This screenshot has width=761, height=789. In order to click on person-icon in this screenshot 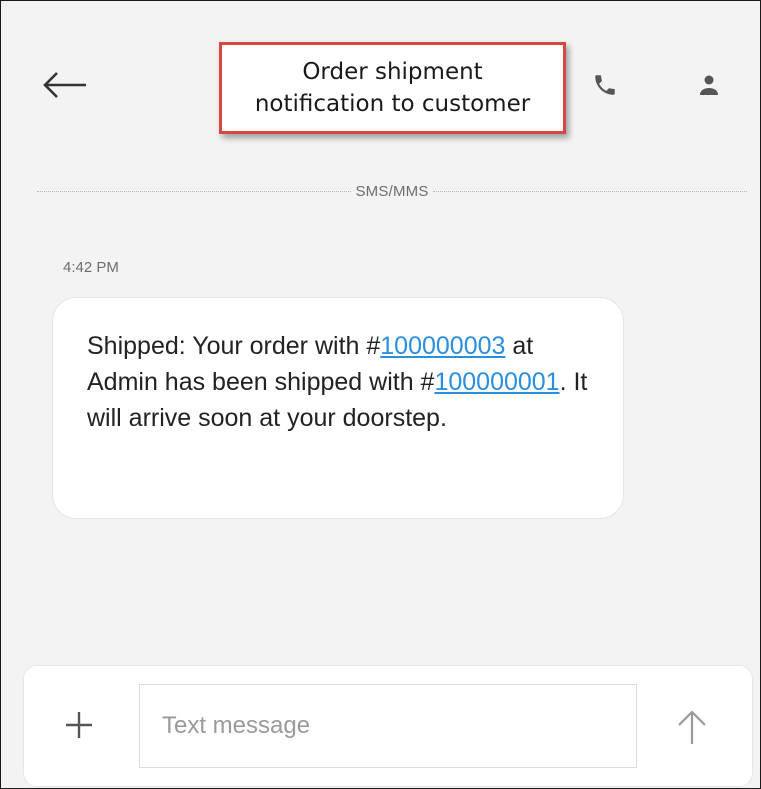, I will do `click(709, 85)`.